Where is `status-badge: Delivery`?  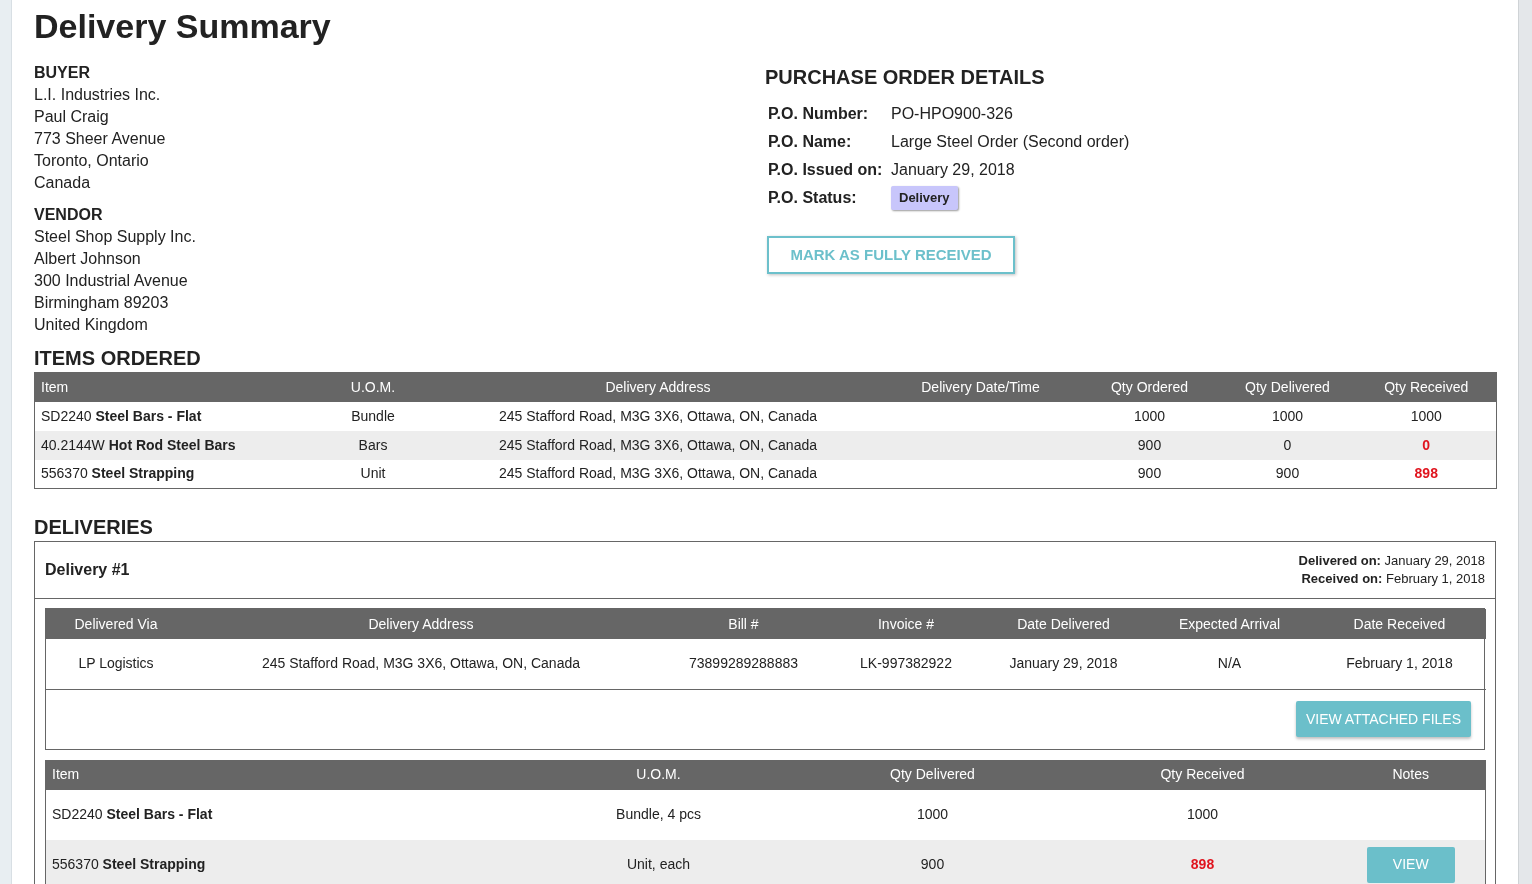
status-badge: Delivery is located at coordinates (924, 198).